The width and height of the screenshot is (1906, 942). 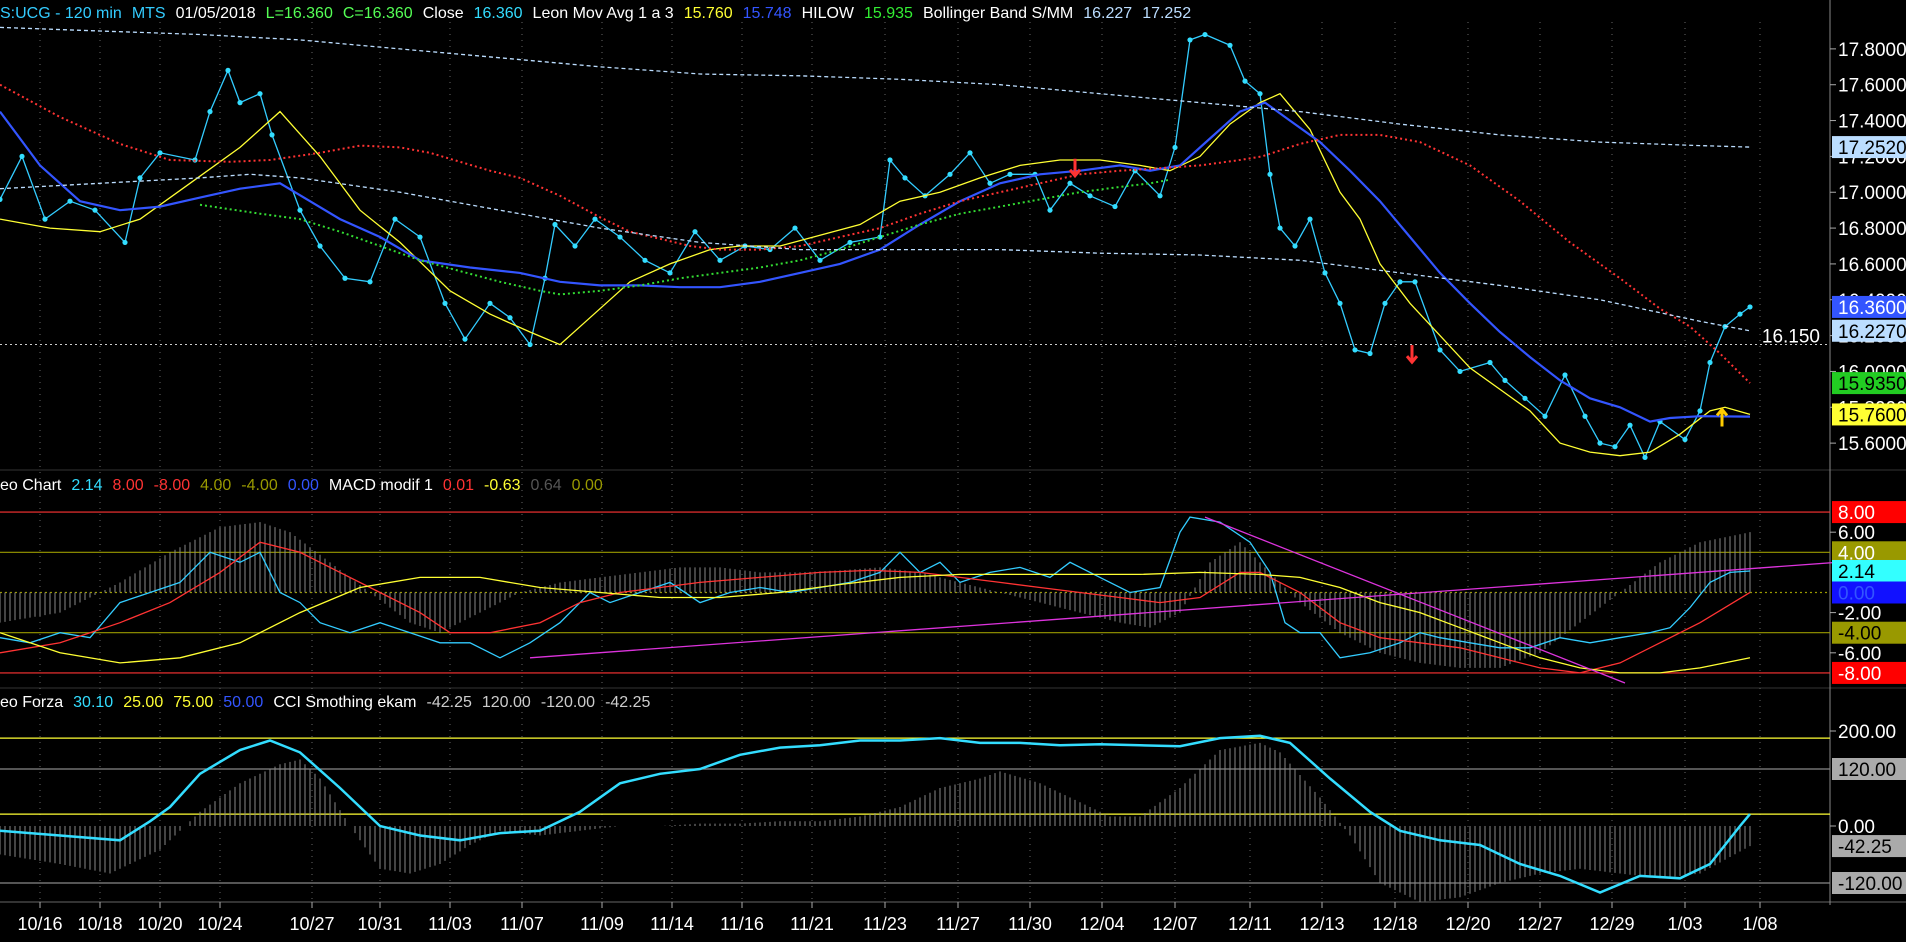 What do you see at coordinates (450, 924) in the screenshot?
I see `x-tick-label: 11/03` at bounding box center [450, 924].